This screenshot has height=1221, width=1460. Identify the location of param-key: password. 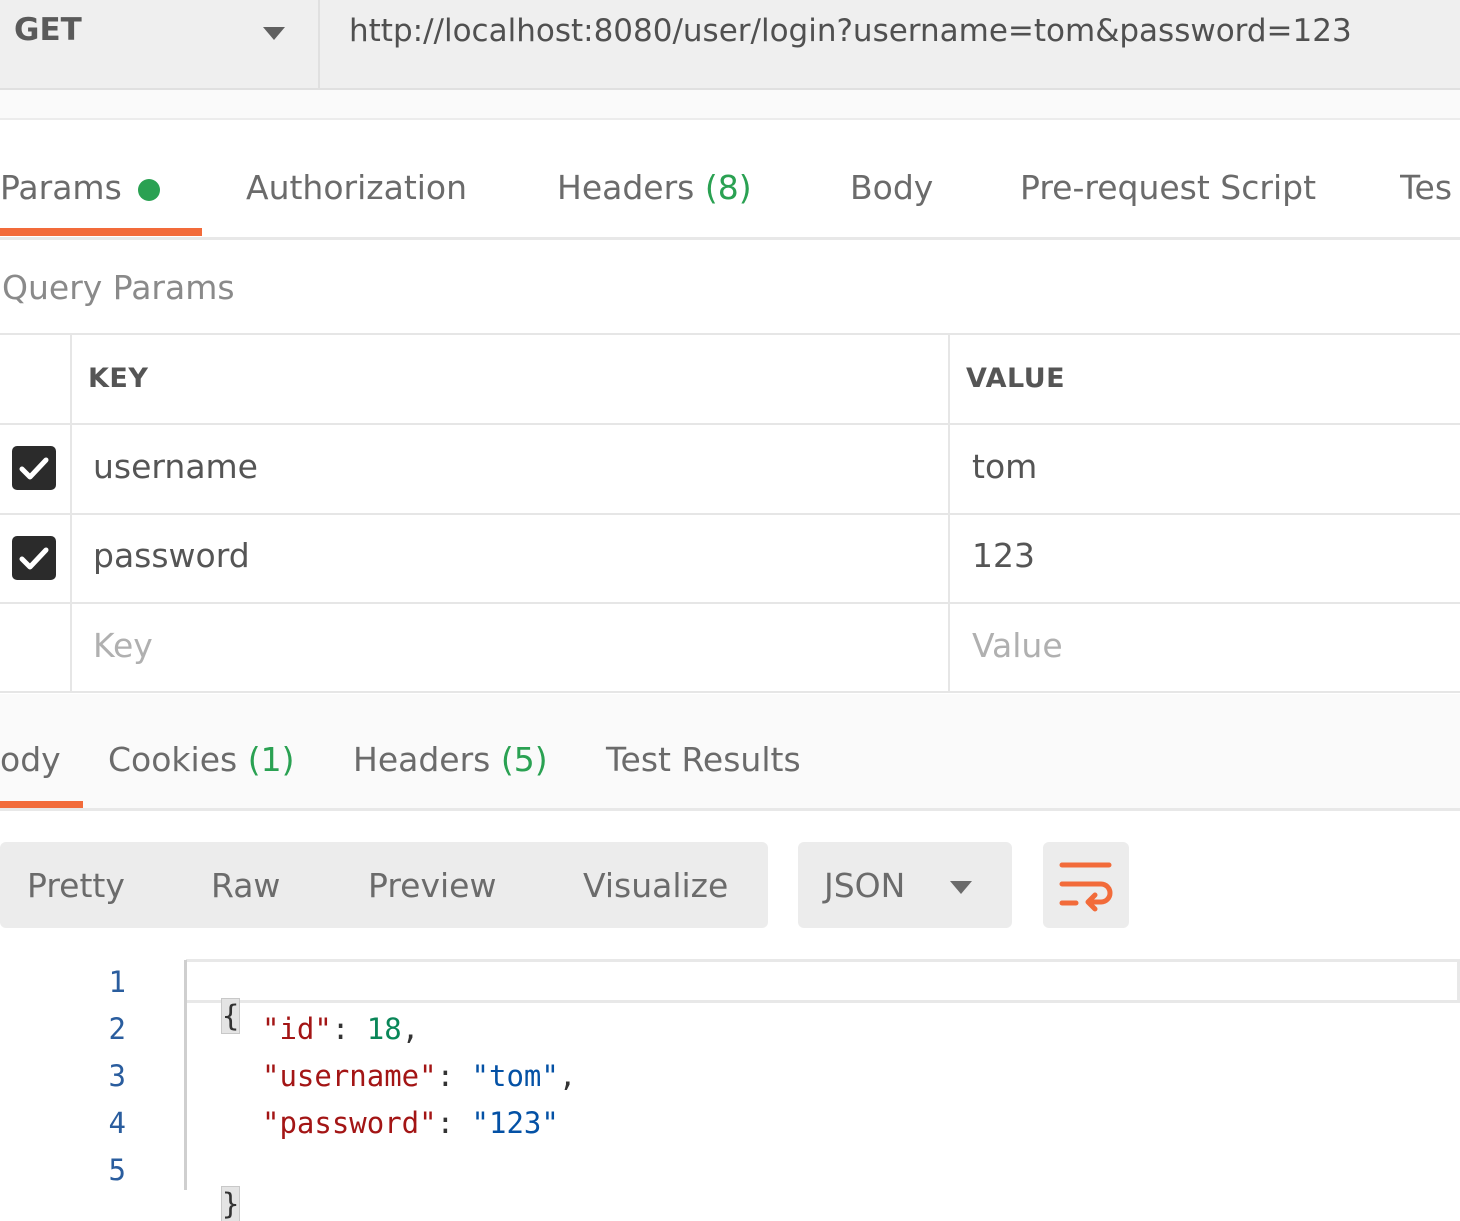
(171, 555).